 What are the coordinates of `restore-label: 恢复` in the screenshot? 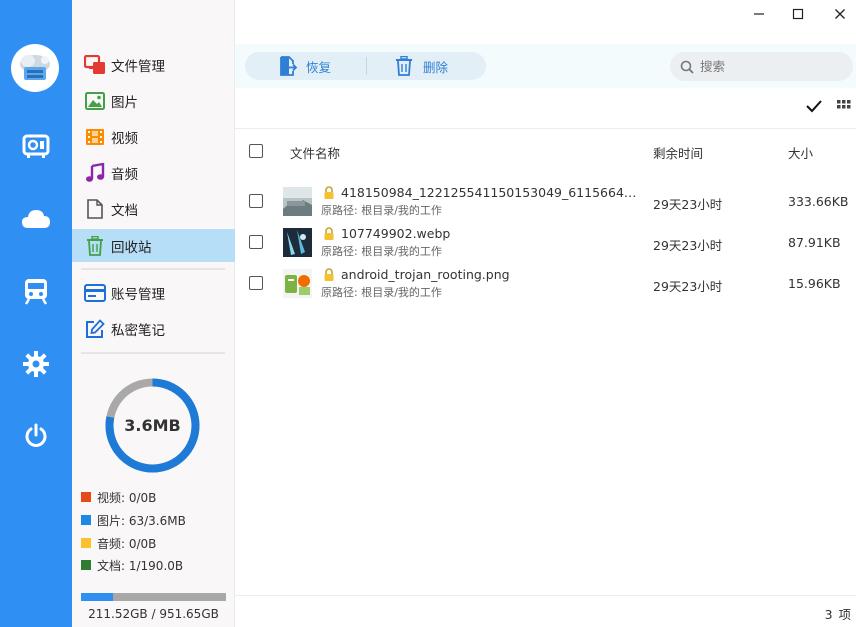 It's located at (319, 67).